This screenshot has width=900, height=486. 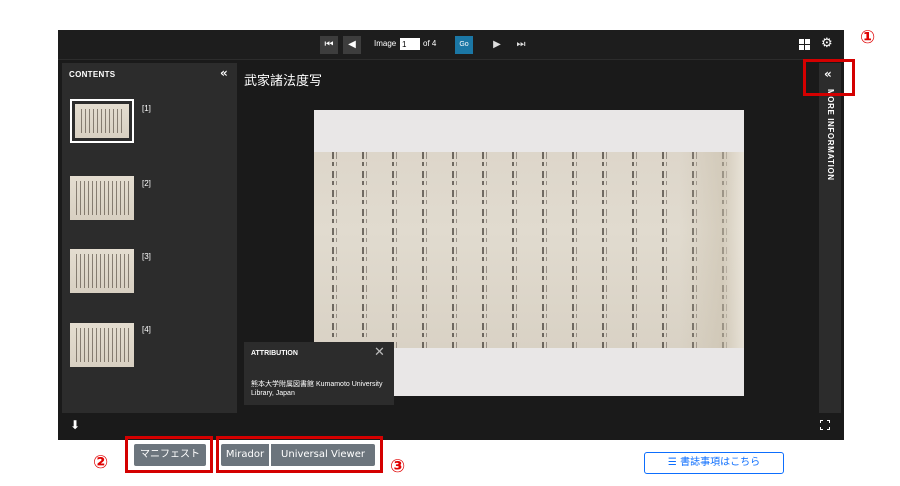 I want to click on bibliographic-info-label: 書誌事項はこちら, so click(x=720, y=462).